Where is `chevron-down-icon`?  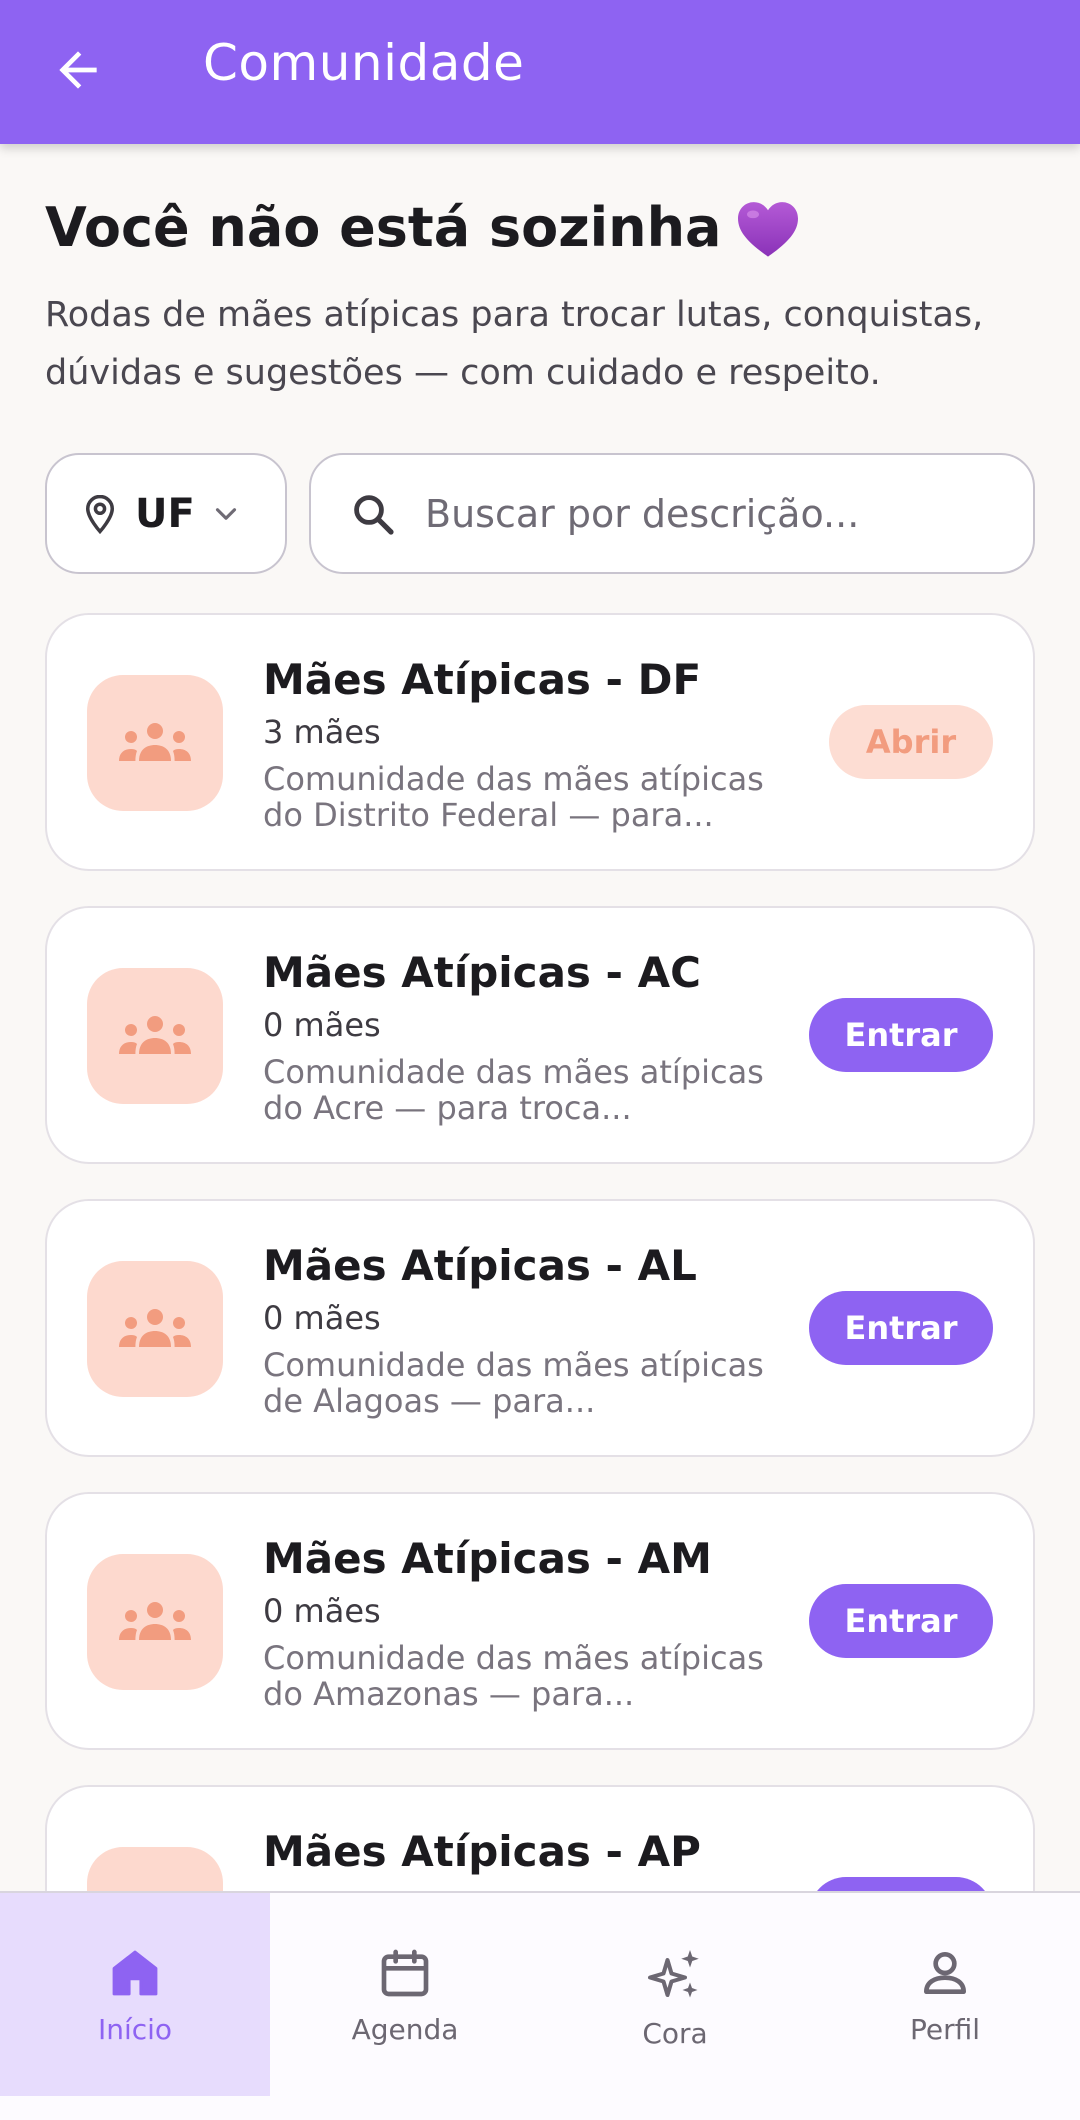 chevron-down-icon is located at coordinates (225, 513).